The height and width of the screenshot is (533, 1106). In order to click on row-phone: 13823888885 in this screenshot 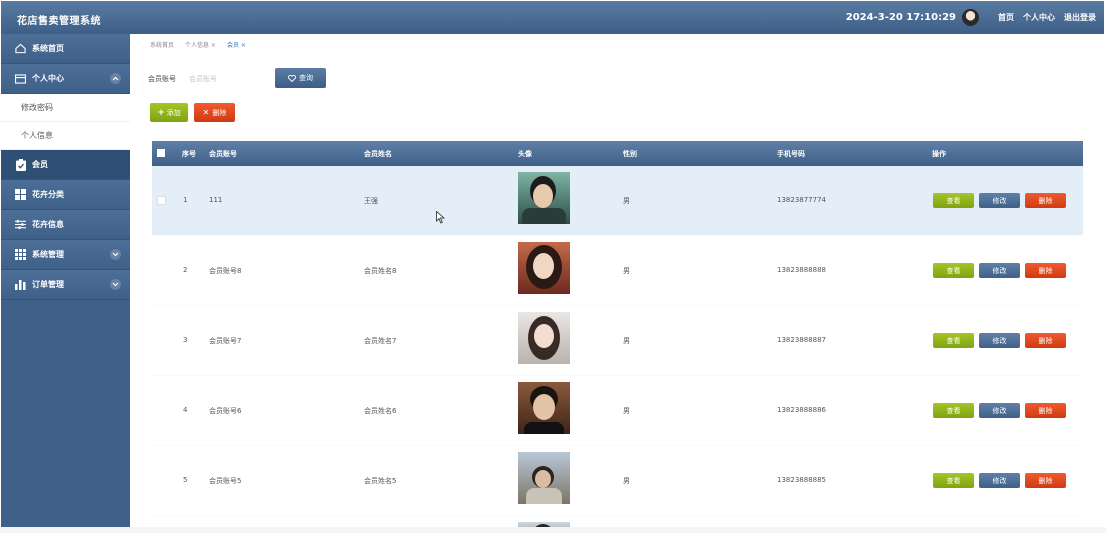, I will do `click(801, 480)`.